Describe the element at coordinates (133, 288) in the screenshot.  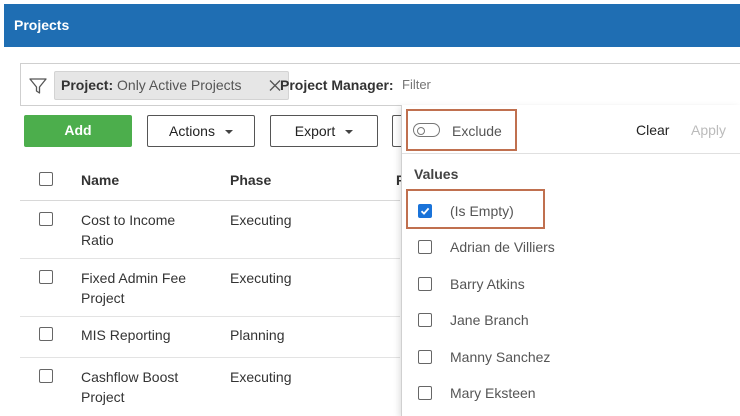
I see `row-name: Fixed Admin Fee Project` at that location.